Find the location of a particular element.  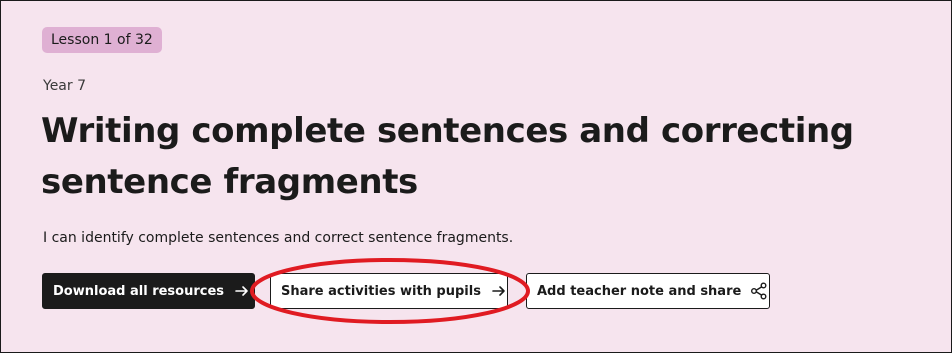

share-icon is located at coordinates (759, 291).